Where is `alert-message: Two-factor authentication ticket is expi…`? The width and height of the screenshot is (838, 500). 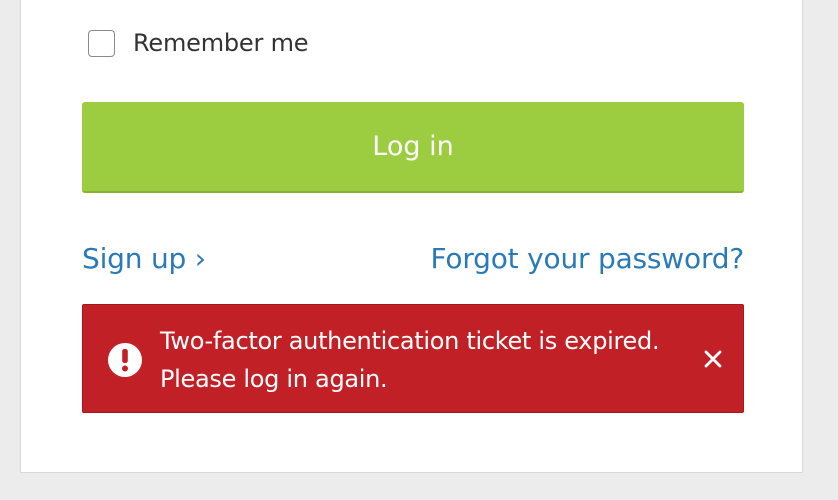 alert-message: Two-factor authentication ticket is expi… is located at coordinates (430, 360).